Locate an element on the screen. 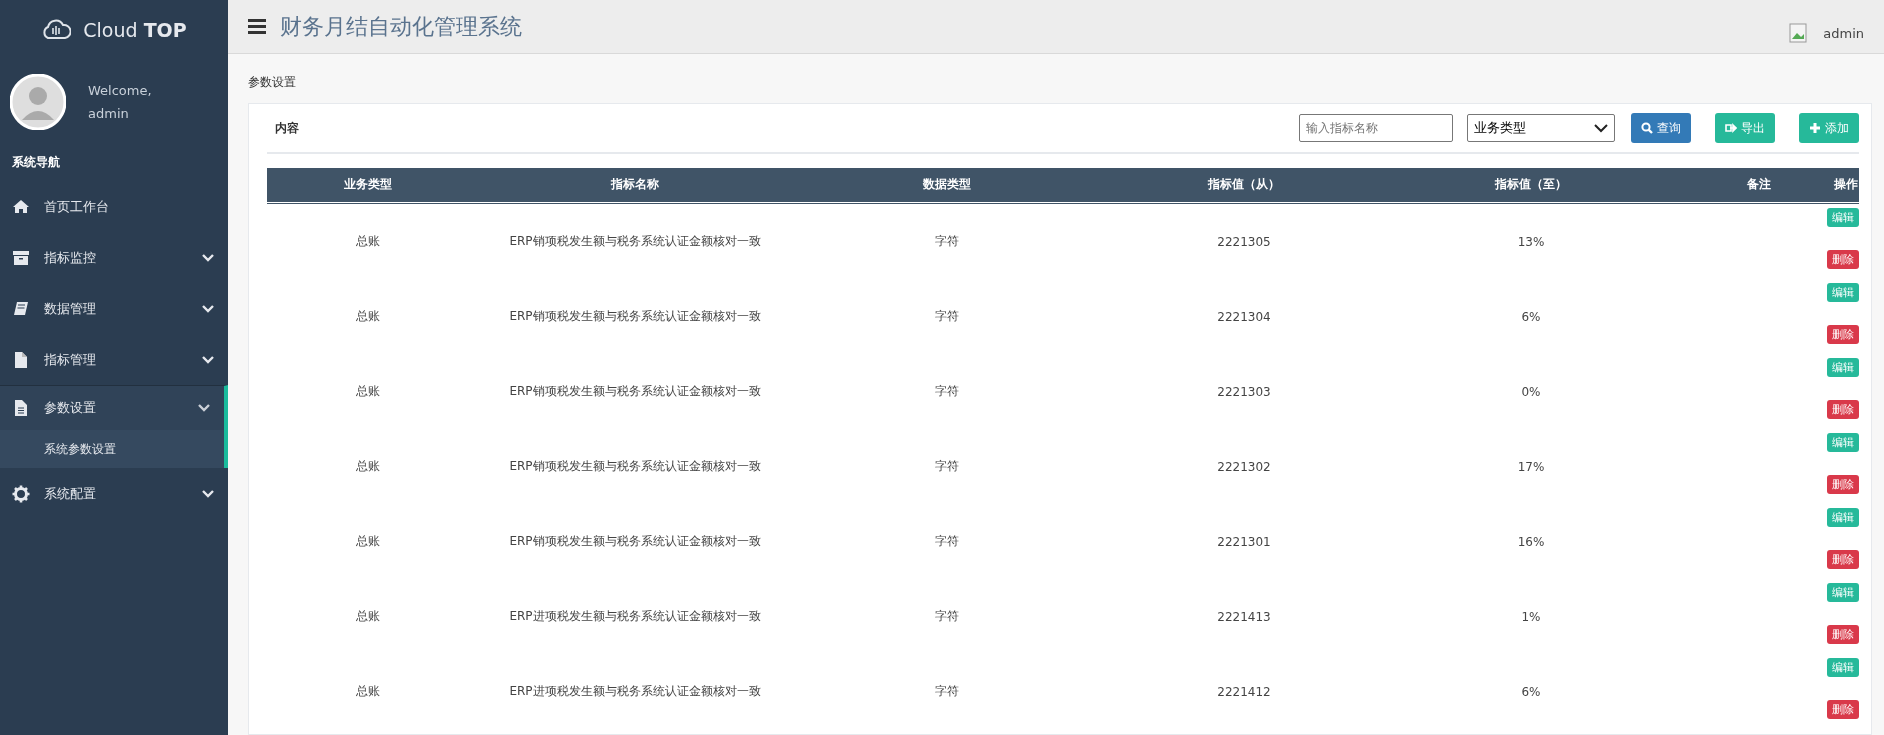  table-cell-text: 16% is located at coordinates (1531, 542).